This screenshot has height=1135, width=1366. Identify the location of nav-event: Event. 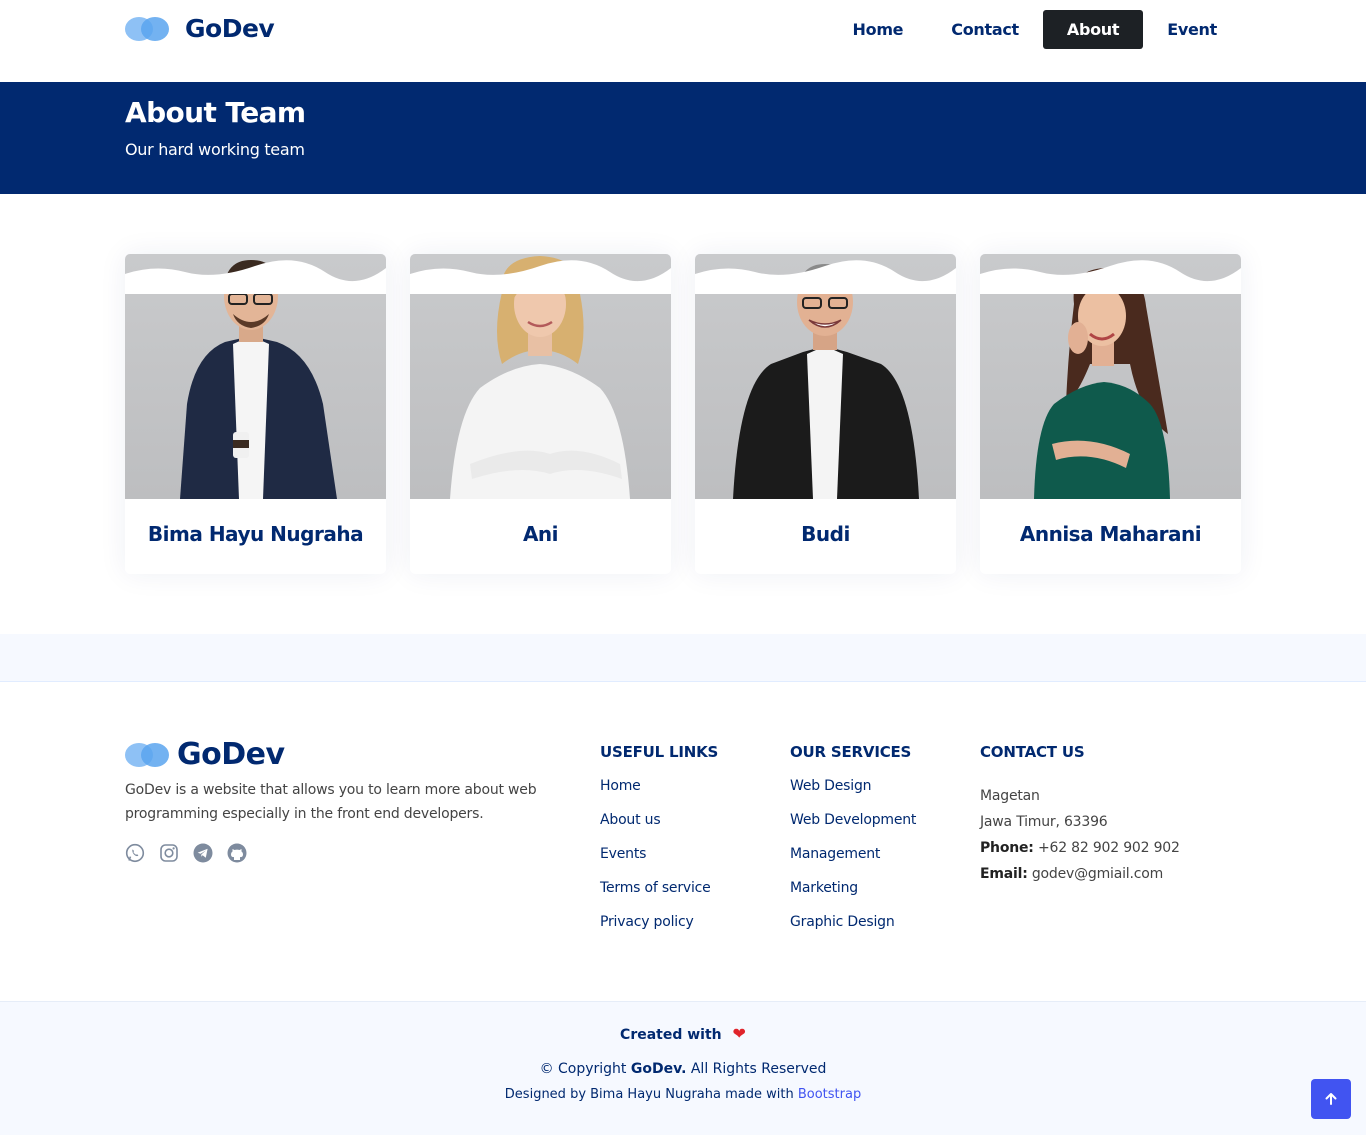
(1192, 29).